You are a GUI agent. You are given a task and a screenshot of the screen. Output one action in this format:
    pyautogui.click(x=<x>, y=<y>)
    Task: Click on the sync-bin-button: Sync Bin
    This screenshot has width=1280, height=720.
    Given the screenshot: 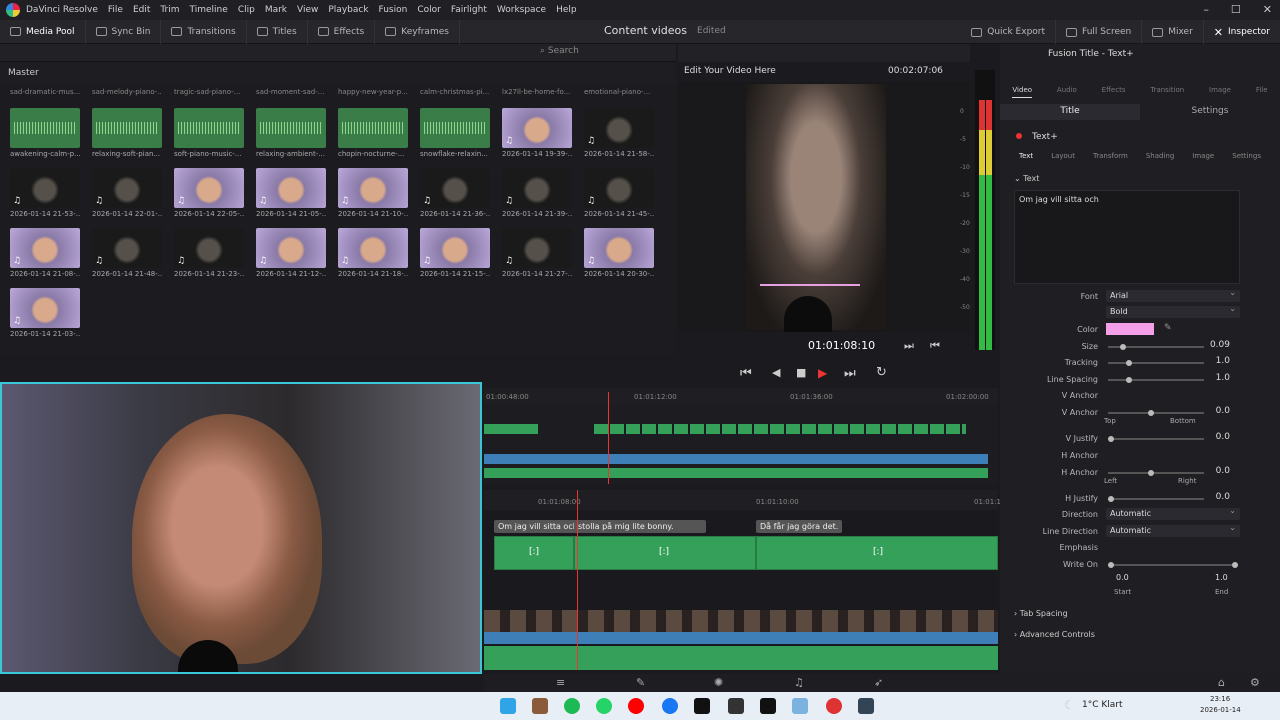 What is the action you would take?
    pyautogui.click(x=124, y=31)
    